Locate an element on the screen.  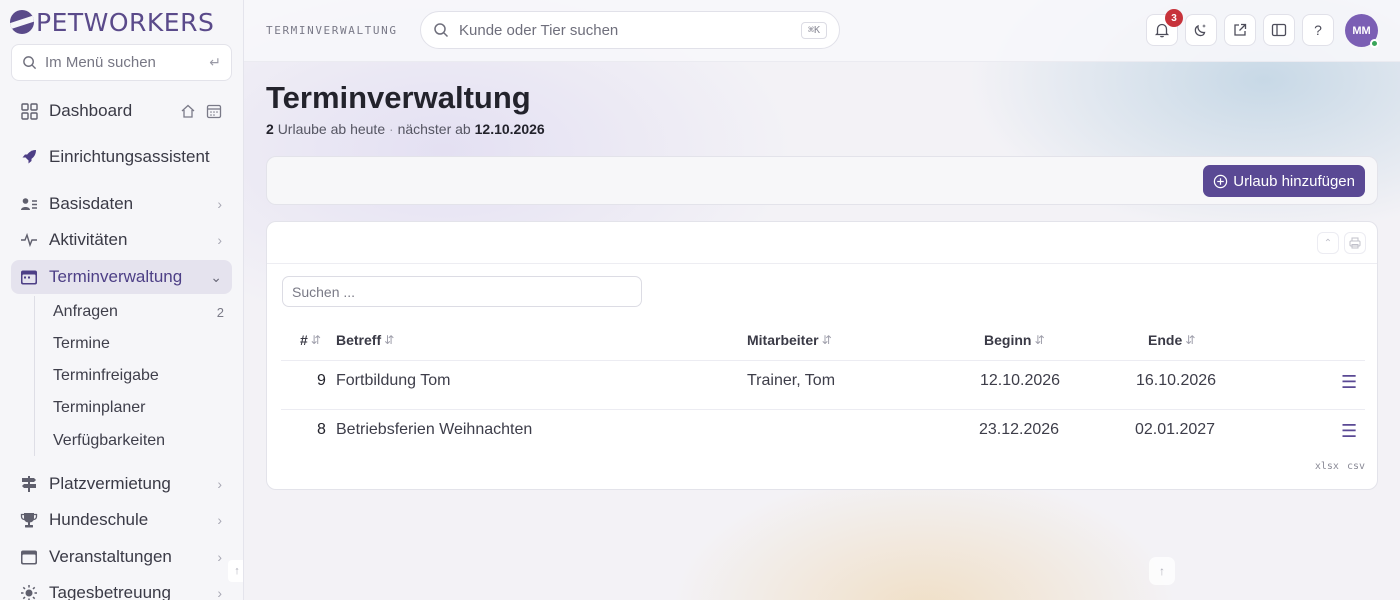
column-header-mitarbeiter: Mitarbeiter ⇵ is located at coordinates (789, 340).